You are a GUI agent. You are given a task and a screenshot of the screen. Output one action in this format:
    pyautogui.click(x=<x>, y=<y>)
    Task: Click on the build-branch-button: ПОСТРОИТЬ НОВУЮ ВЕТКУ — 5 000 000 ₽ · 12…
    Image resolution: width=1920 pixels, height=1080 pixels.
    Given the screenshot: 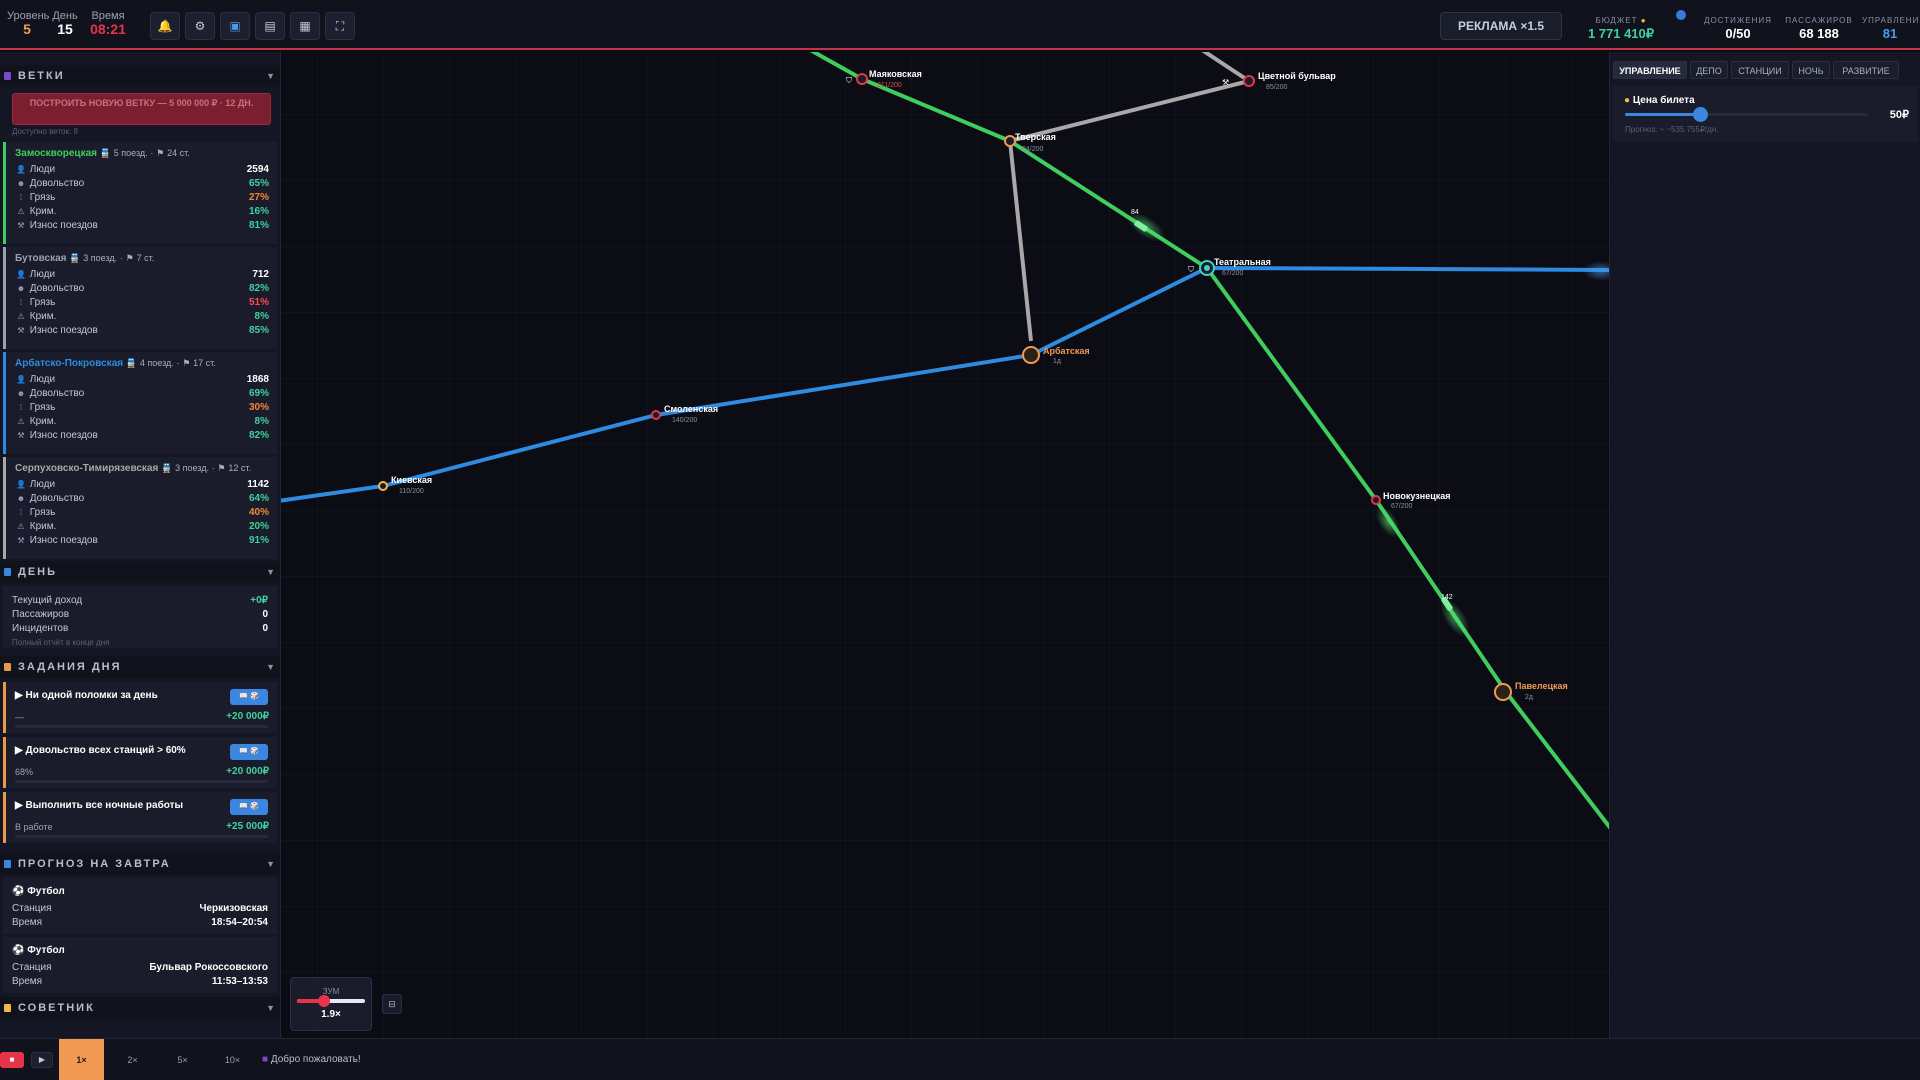 What is the action you would take?
    pyautogui.click(x=141, y=109)
    